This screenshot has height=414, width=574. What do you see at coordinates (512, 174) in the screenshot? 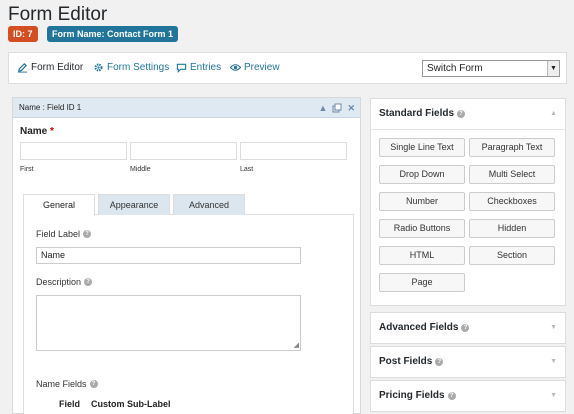
I see `multi-select-button: Multi Select` at bounding box center [512, 174].